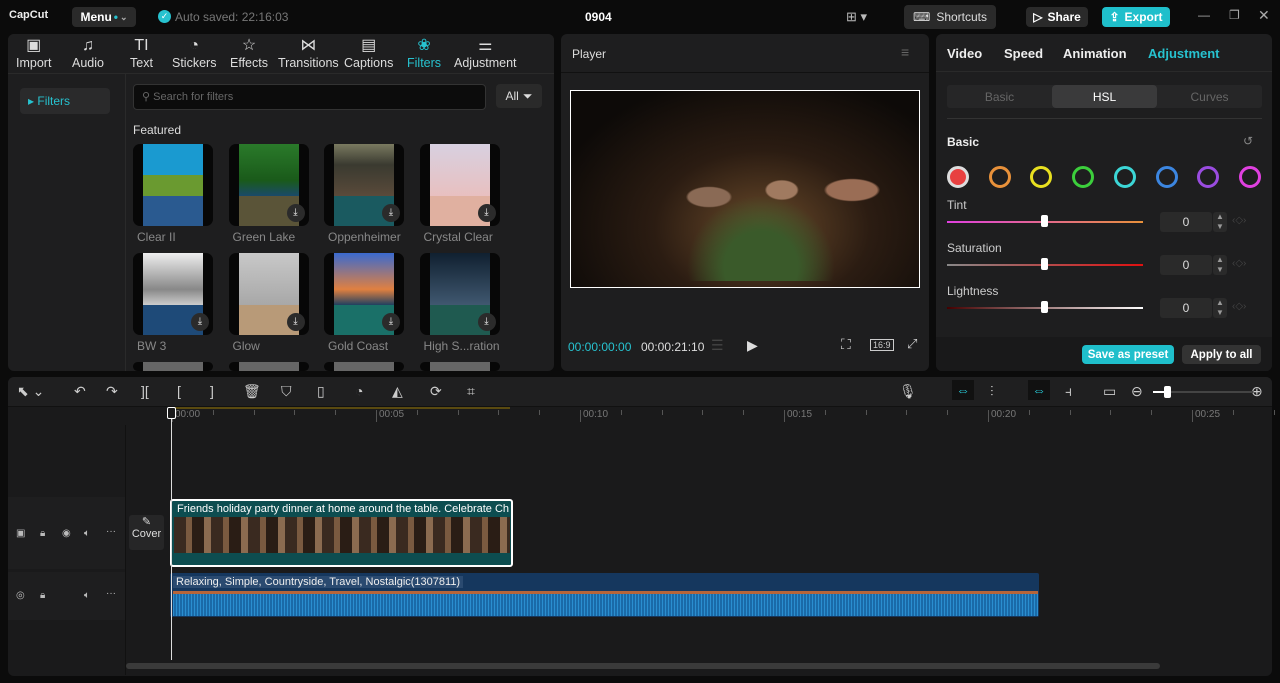 The width and height of the screenshot is (1280, 683). What do you see at coordinates (171, 534) in the screenshot?
I see `playhead` at bounding box center [171, 534].